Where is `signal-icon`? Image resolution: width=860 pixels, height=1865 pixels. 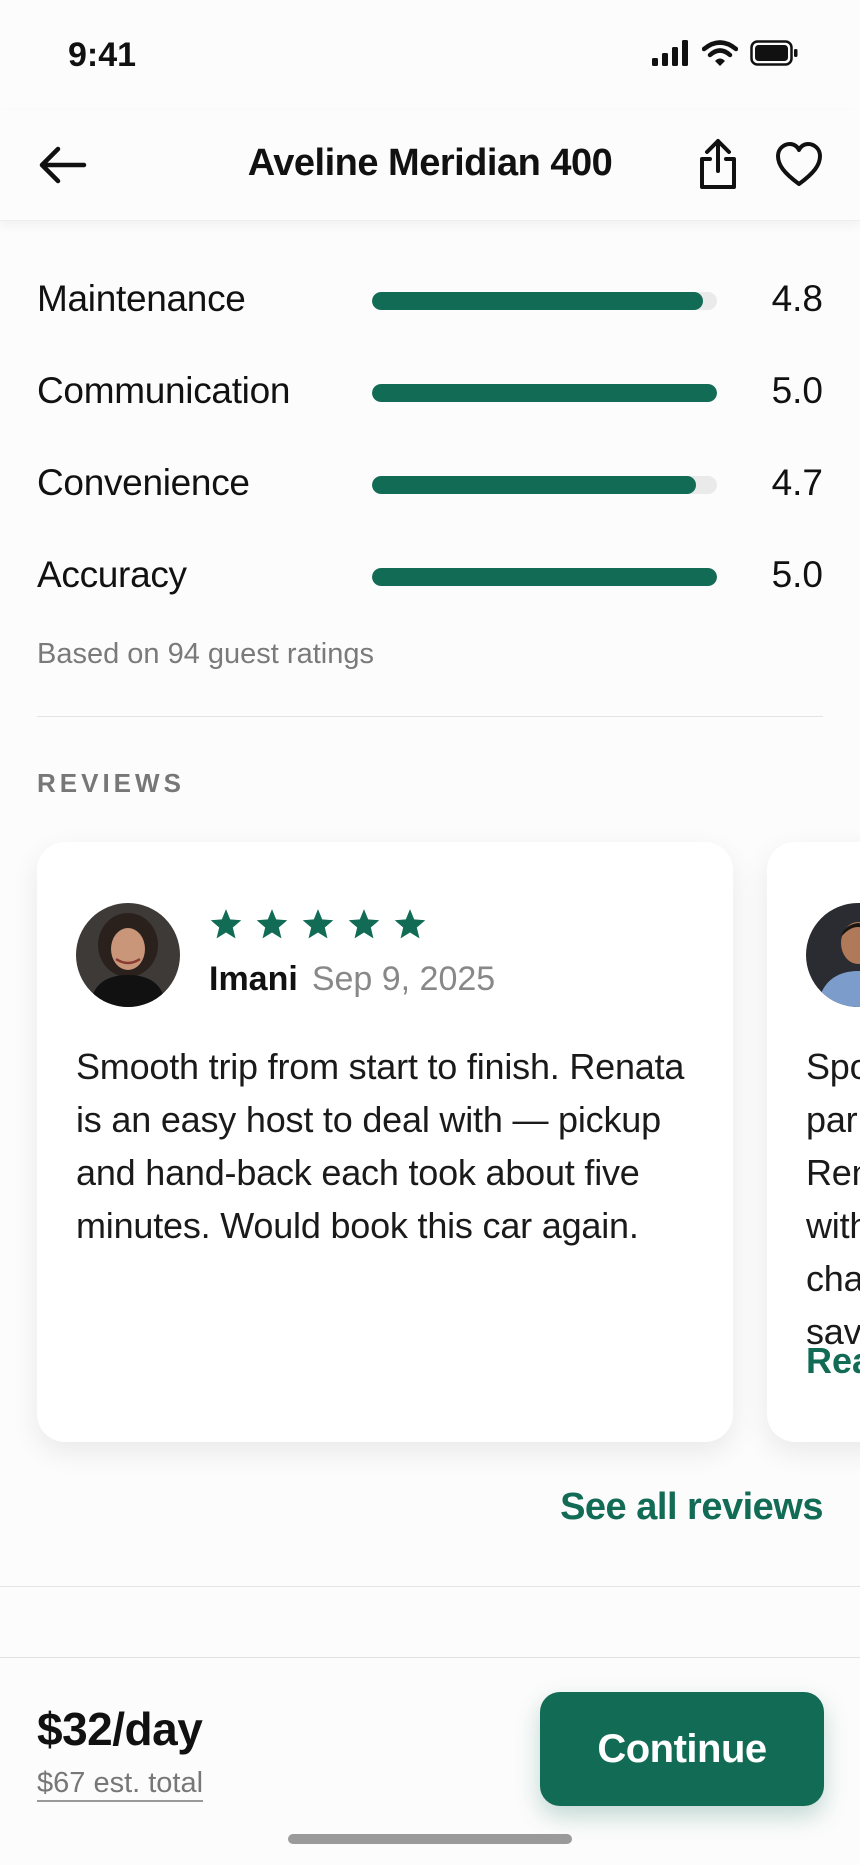
signal-icon is located at coordinates (670, 53).